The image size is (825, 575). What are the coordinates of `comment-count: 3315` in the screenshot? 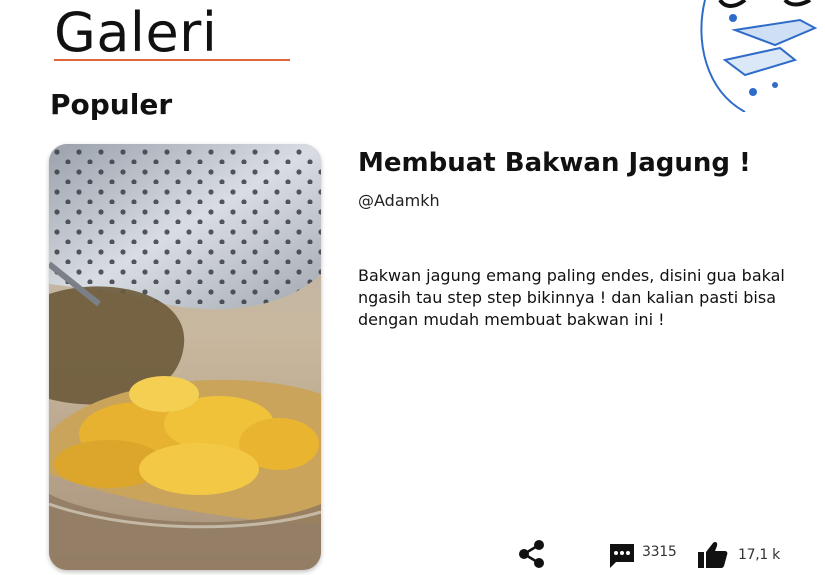 It's located at (659, 552).